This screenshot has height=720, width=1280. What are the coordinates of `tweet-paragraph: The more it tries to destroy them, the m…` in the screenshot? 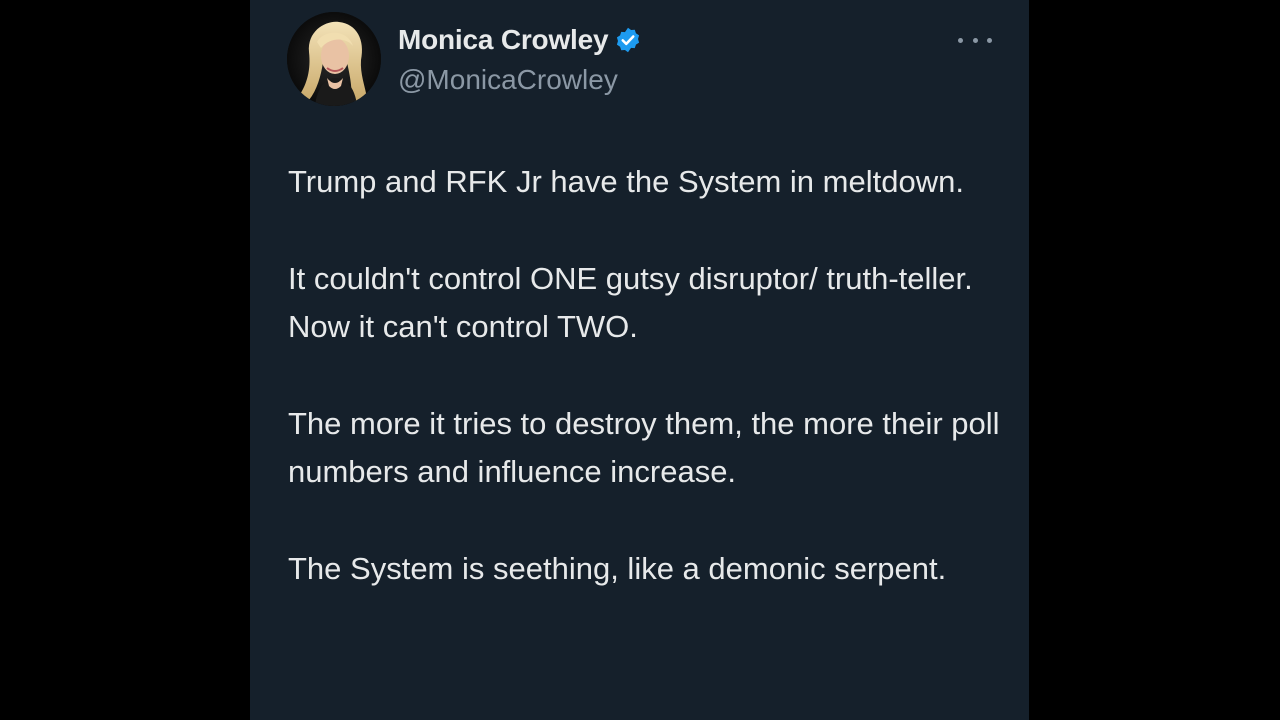 It's located at (644, 447).